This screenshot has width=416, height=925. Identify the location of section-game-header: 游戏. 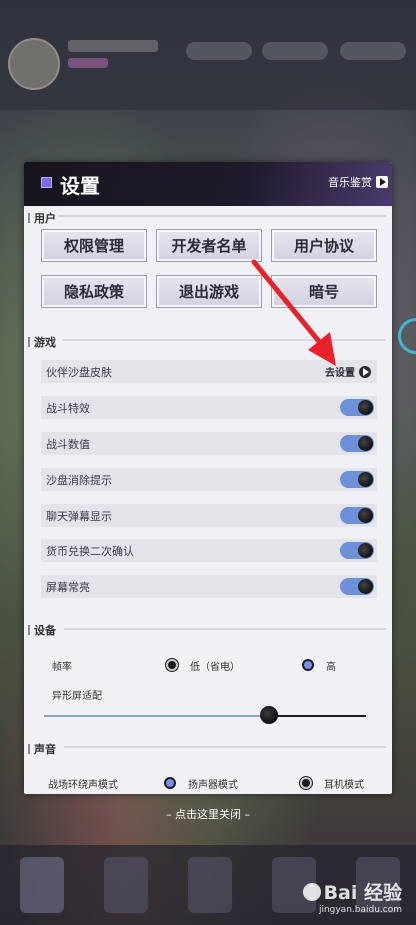
(42, 342).